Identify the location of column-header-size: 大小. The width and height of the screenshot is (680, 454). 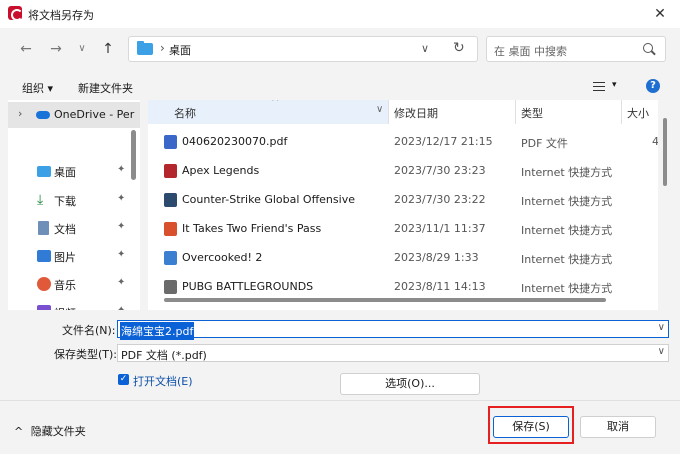
(638, 113).